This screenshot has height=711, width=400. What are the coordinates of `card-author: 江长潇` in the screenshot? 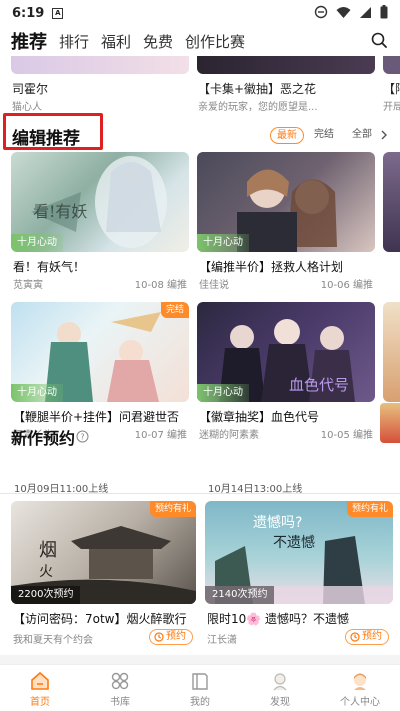 It's located at (222, 640).